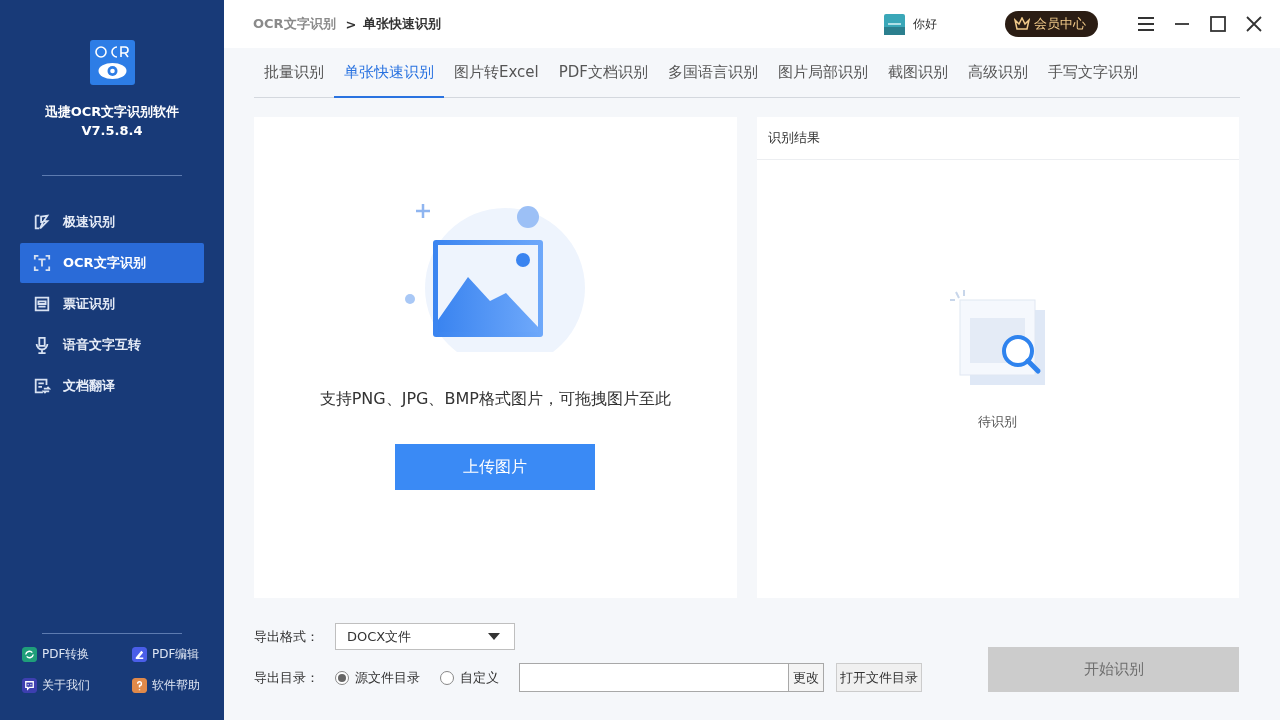  Describe the element at coordinates (112, 345) in the screenshot. I see `sidebar-item: 语音文字互转` at that location.